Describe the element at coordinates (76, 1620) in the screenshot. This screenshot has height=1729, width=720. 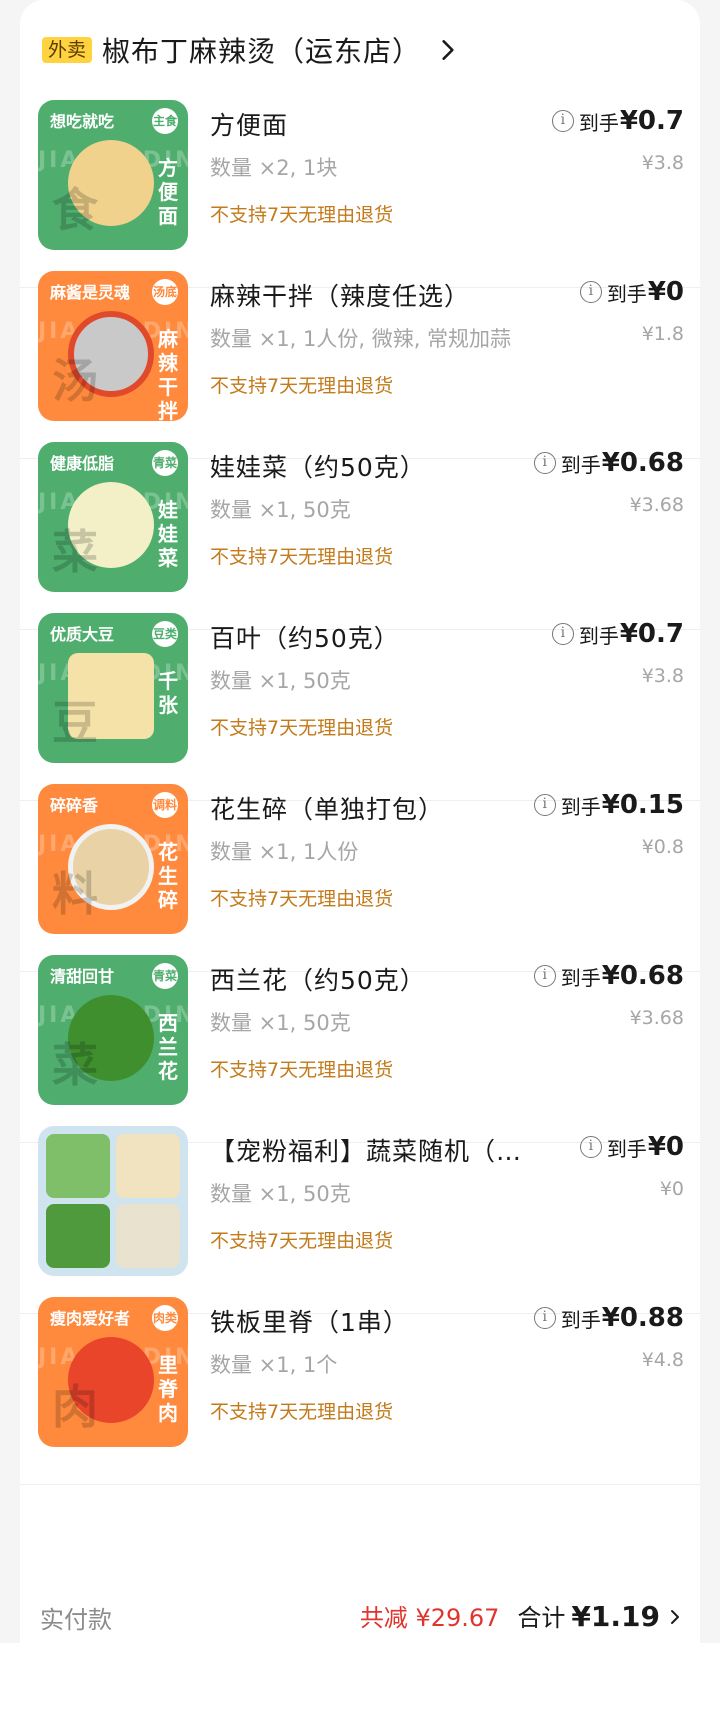
I see `paid-label: 实付款` at that location.